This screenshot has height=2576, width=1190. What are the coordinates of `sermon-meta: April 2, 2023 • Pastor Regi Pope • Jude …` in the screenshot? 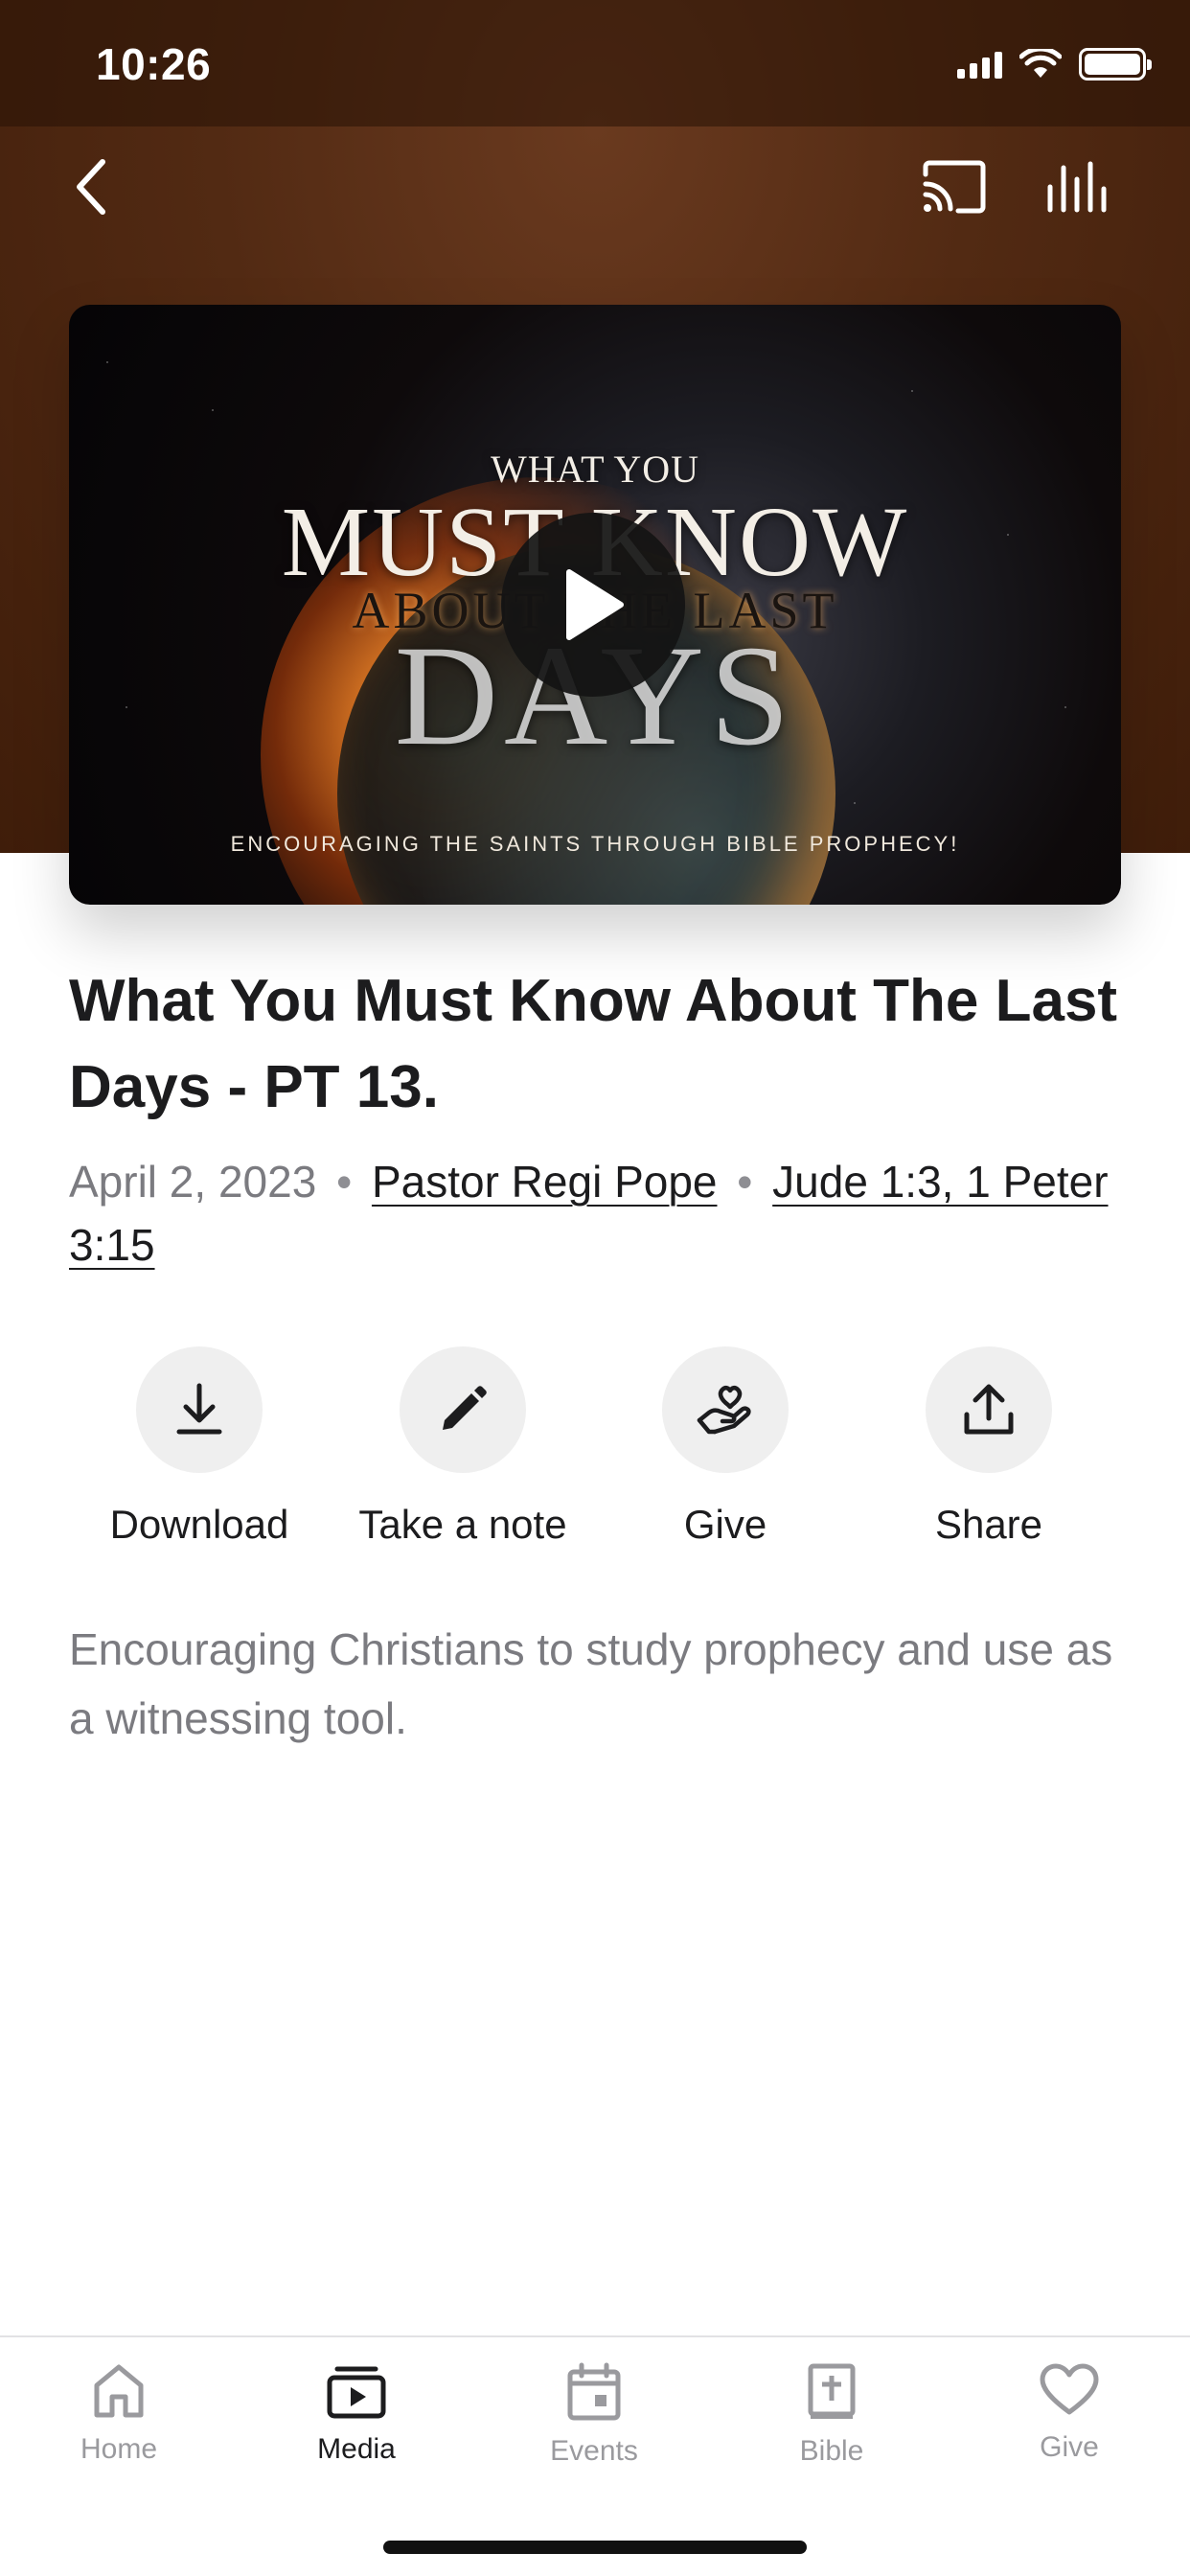 It's located at (596, 1213).